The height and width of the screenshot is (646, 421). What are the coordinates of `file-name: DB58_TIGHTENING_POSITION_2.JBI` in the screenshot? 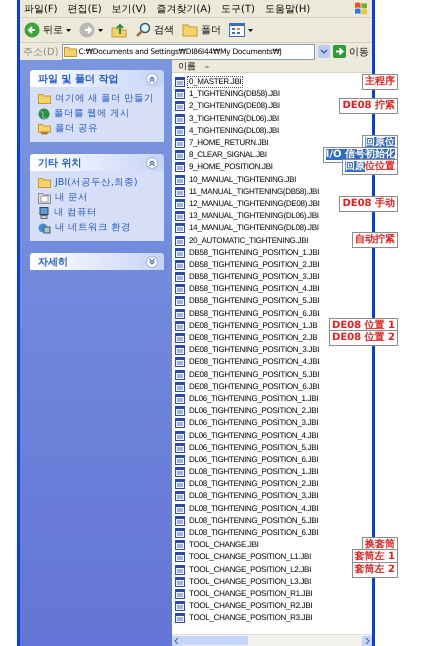 It's located at (254, 264).